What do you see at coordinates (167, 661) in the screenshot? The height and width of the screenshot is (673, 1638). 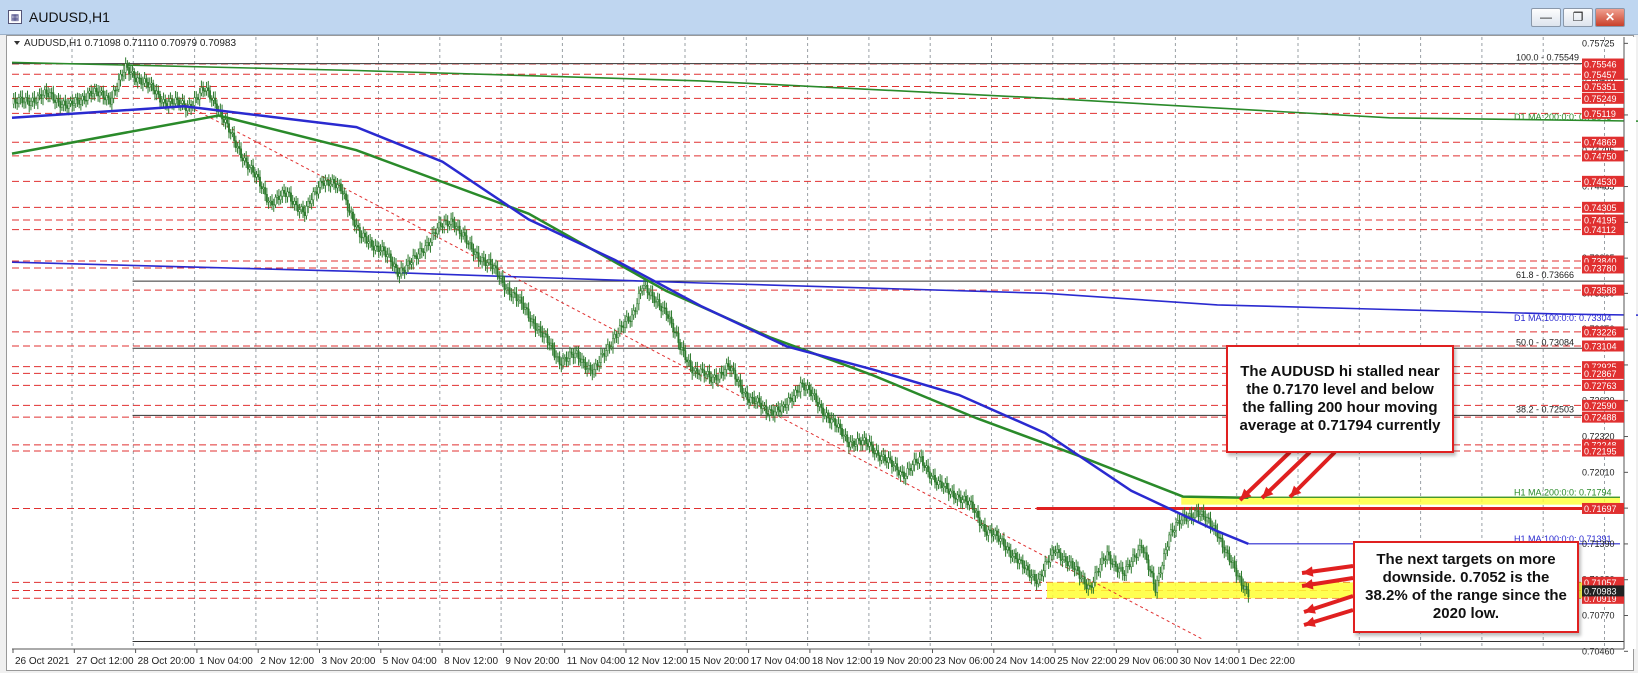 I see `time-axis-label: 28 Oct 20:00` at bounding box center [167, 661].